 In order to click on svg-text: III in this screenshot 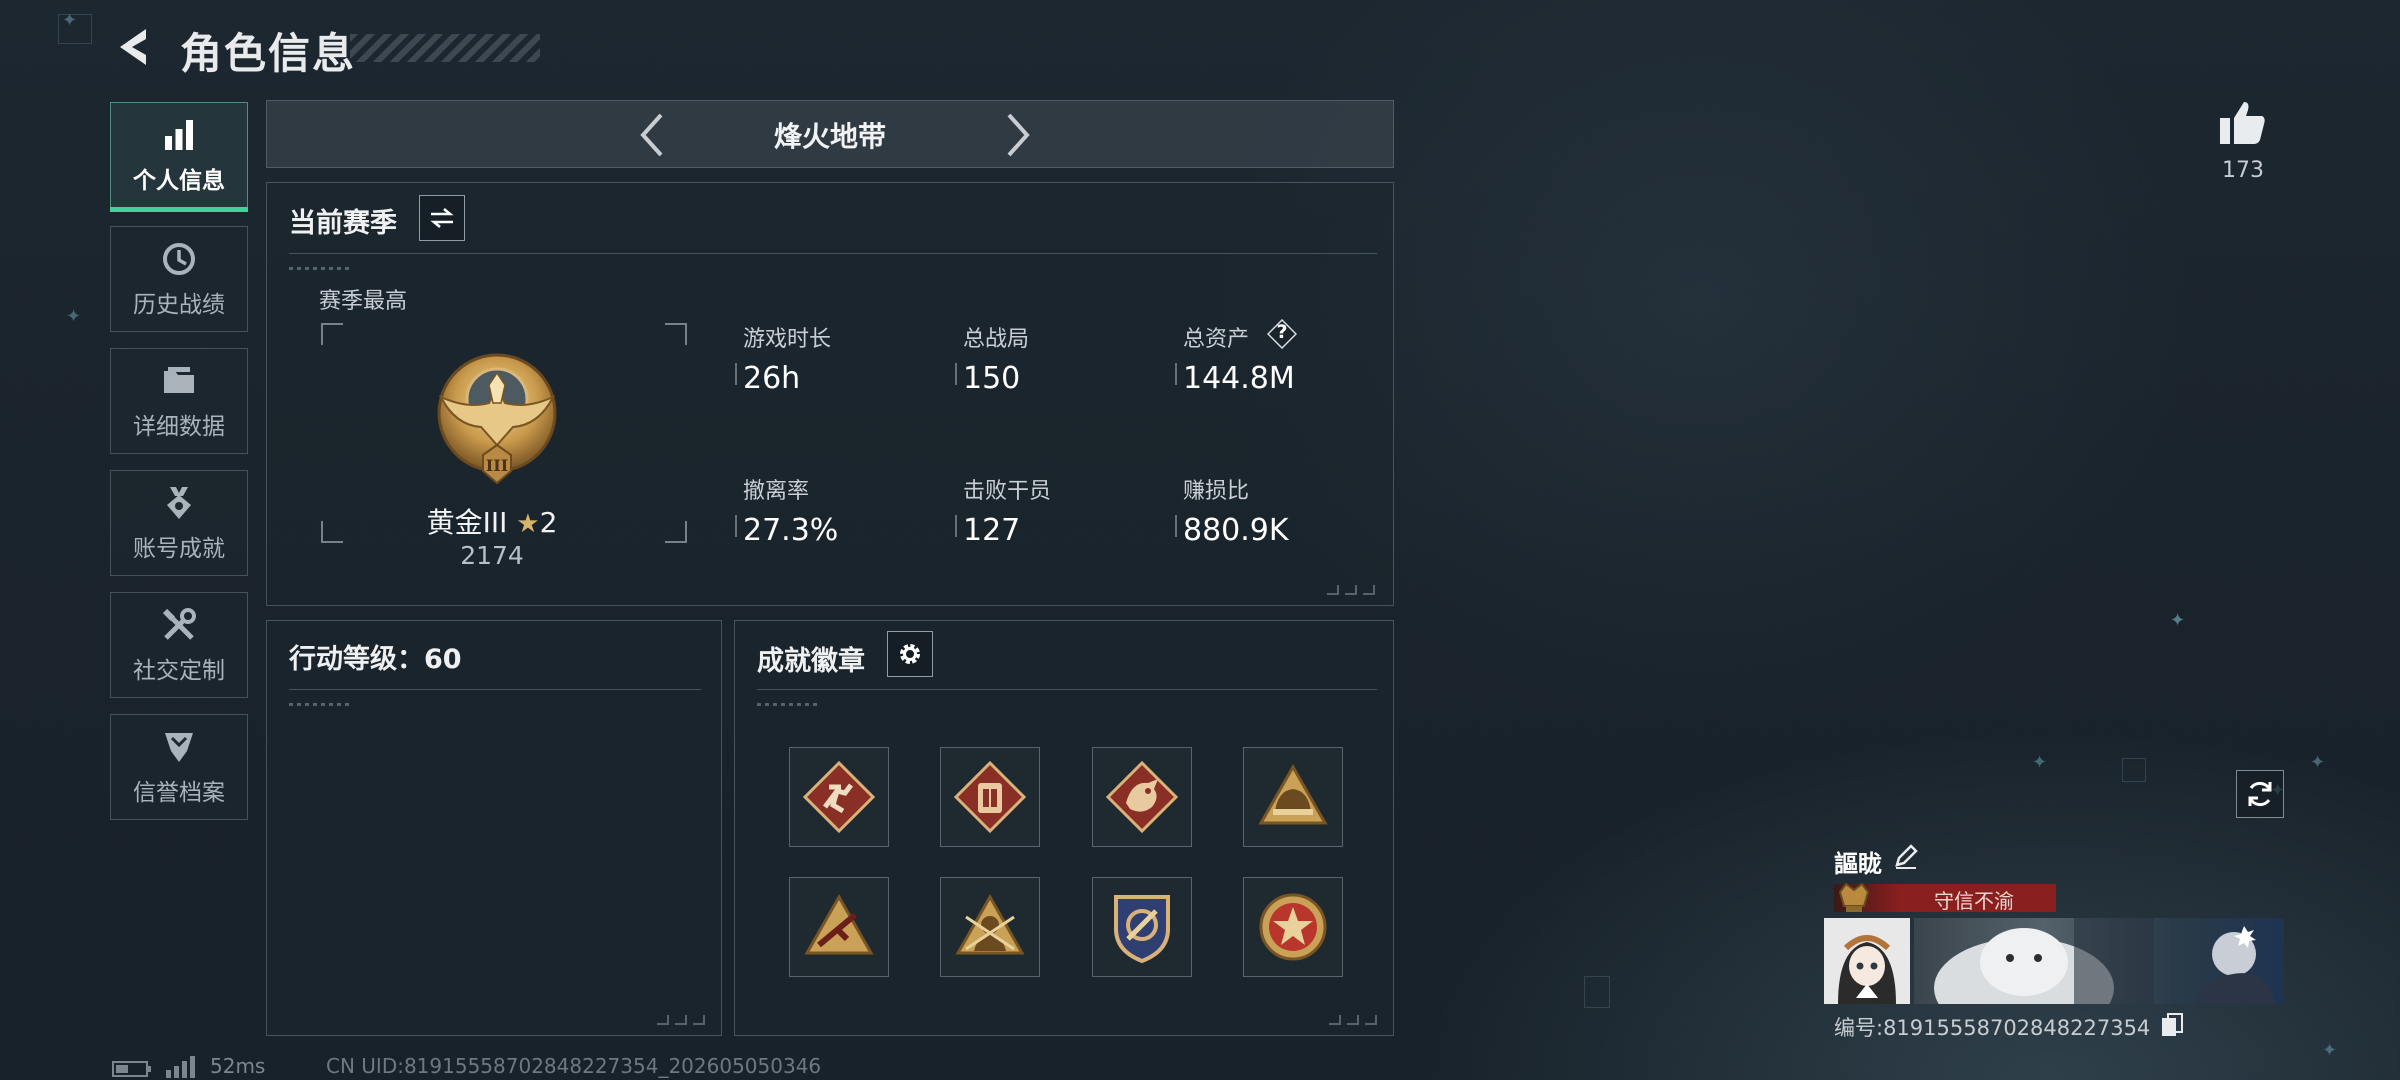, I will do `click(497, 465)`.